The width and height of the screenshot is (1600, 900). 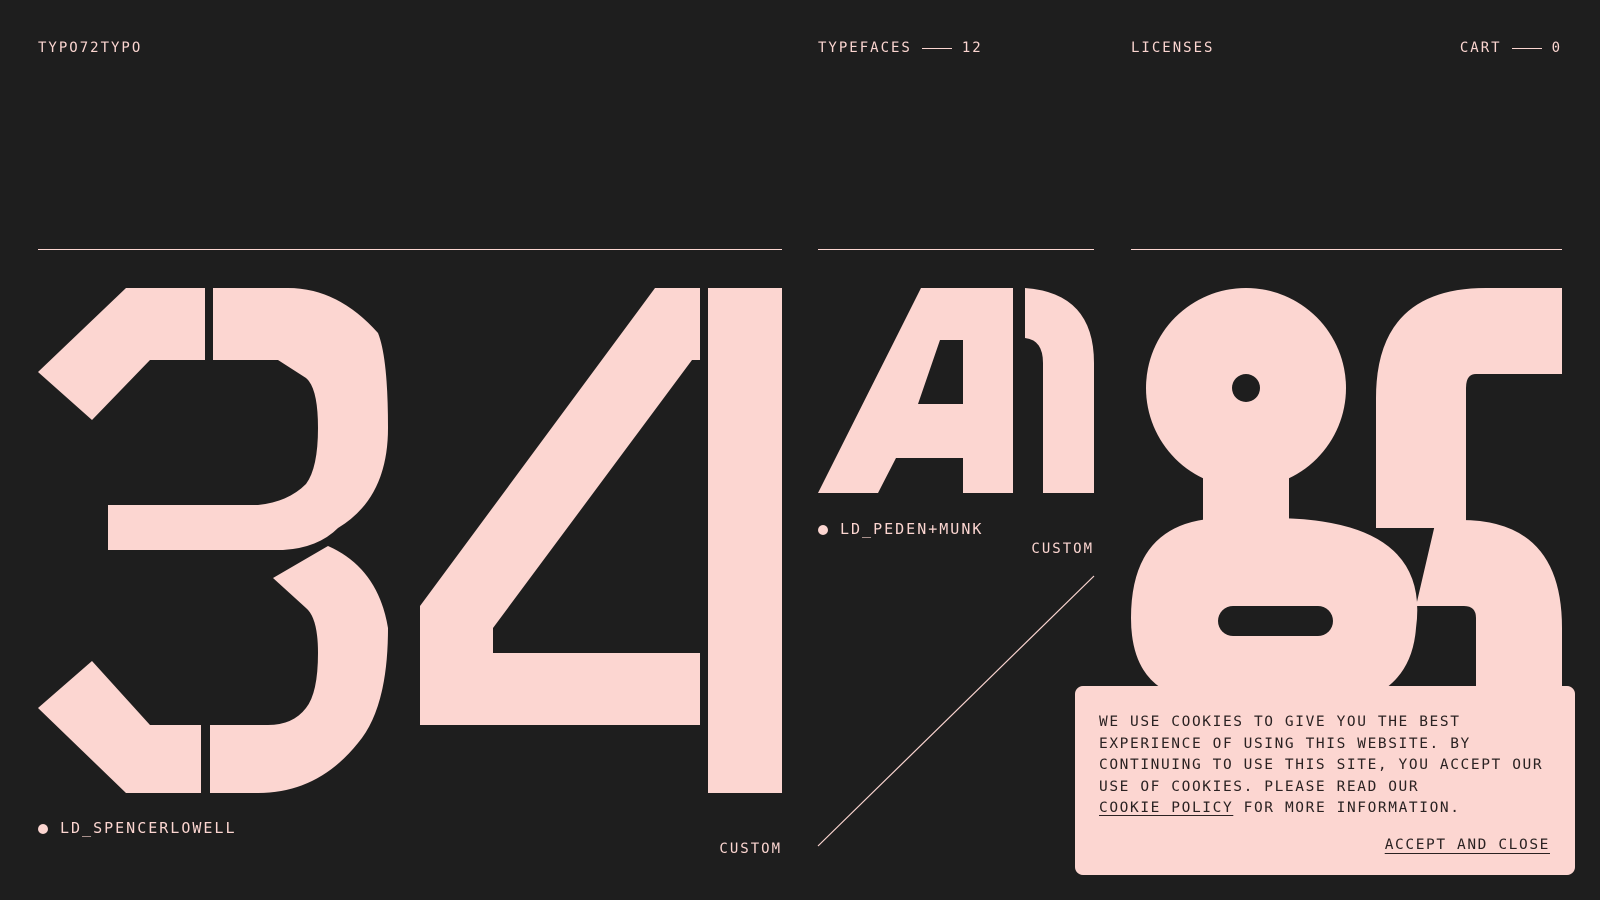 I want to click on nav-typefaces: TYPEFACES 12, so click(x=900, y=48).